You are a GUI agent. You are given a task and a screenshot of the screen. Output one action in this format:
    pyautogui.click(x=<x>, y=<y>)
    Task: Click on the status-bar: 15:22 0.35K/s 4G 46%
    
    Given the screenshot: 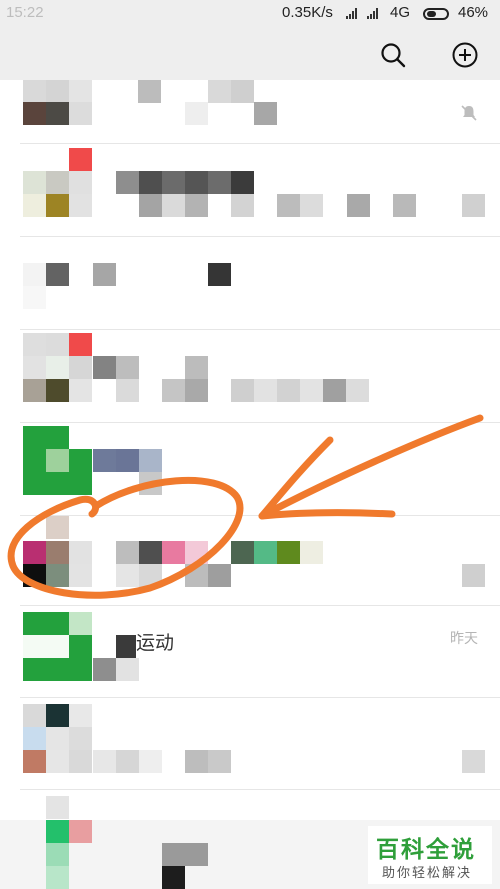 What is the action you would take?
    pyautogui.click(x=250, y=14)
    